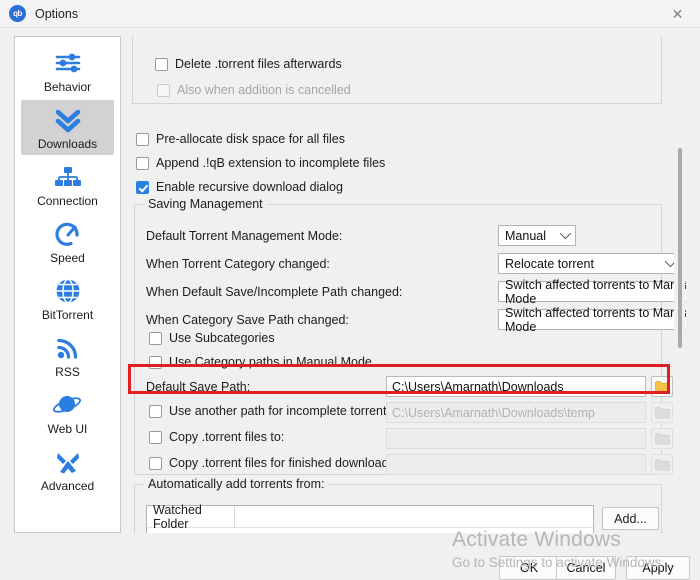 The image size is (700, 580). I want to click on globe-icon, so click(68, 291).